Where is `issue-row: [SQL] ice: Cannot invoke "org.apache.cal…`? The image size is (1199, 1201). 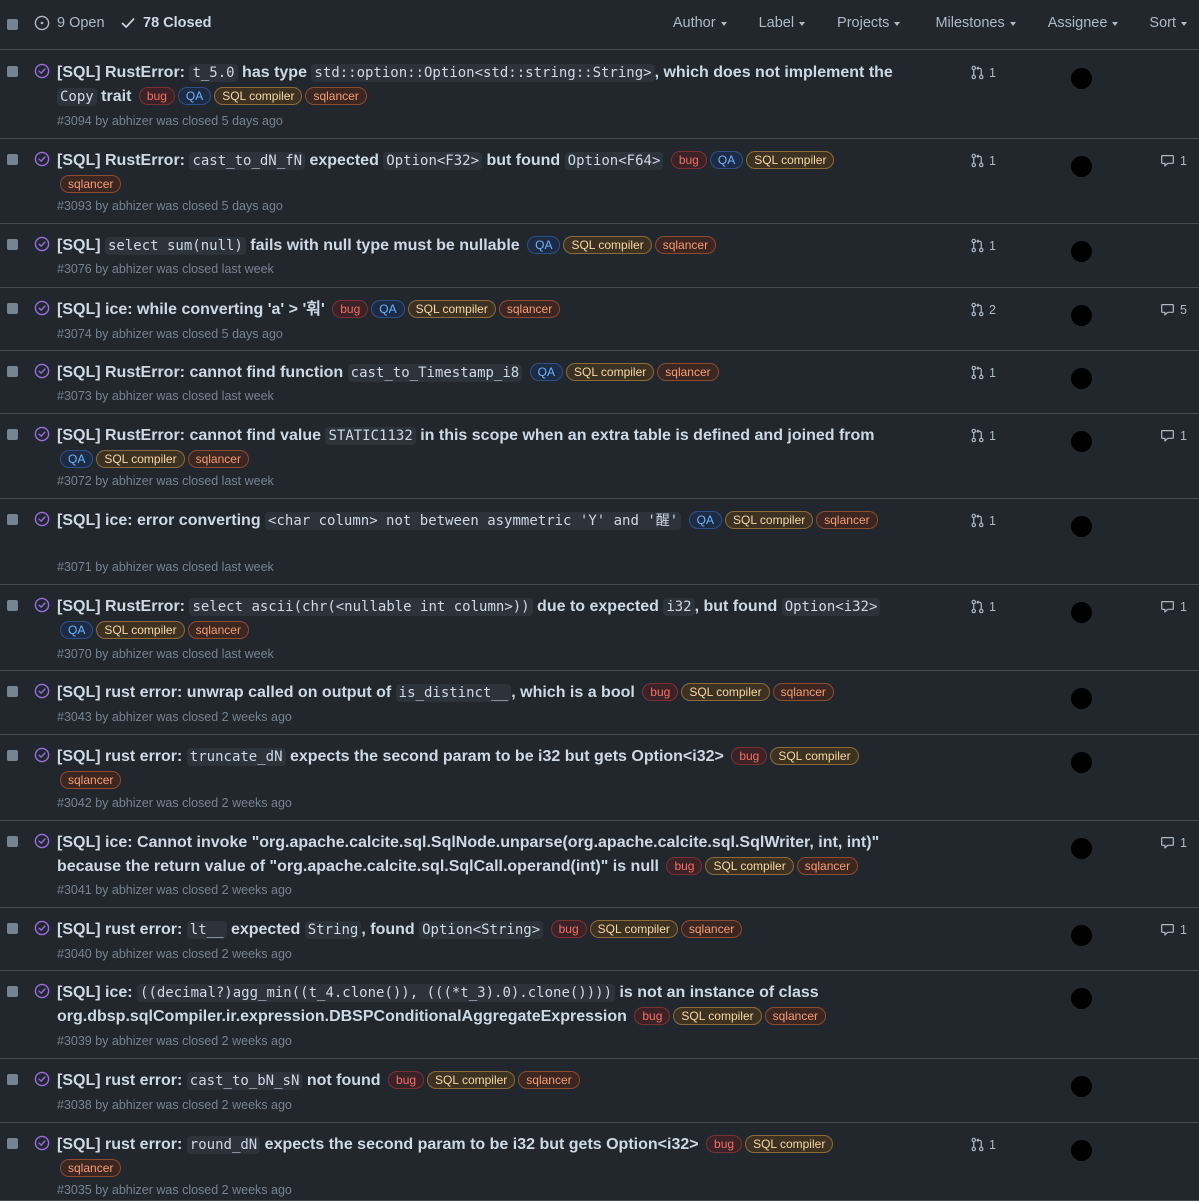 issue-row: [SQL] ice: Cannot invoke "org.apache.cal… is located at coordinates (599, 864).